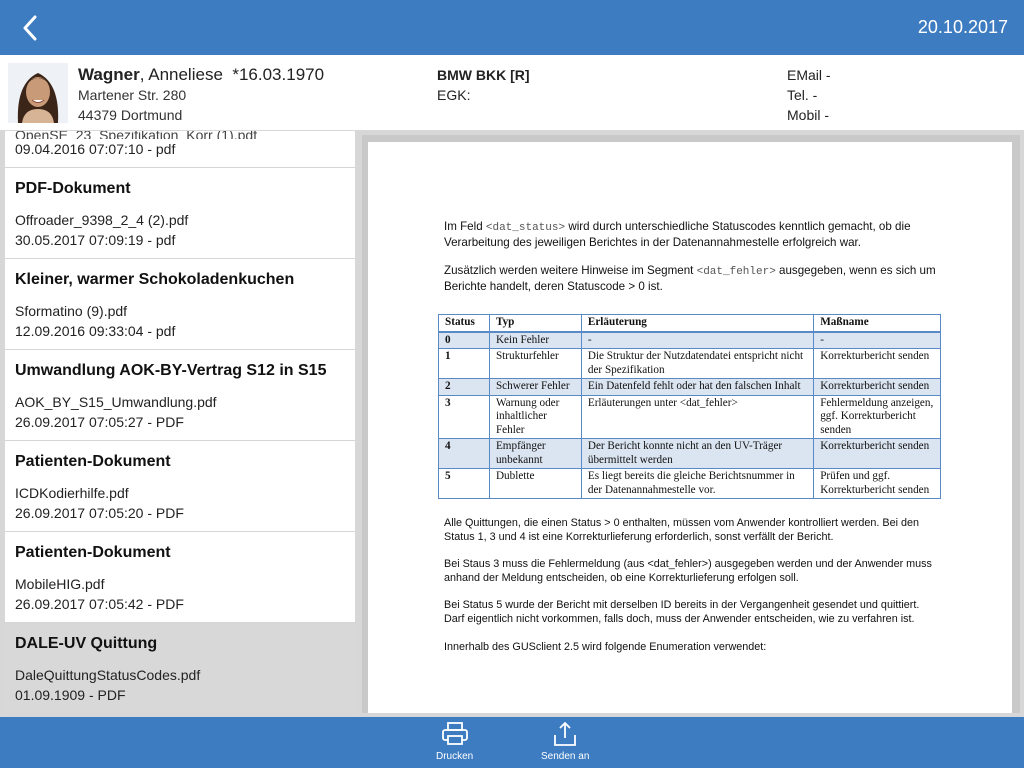  Describe the element at coordinates (71, 311) in the screenshot. I see `document-file: Sformatino (9).pdf` at that location.